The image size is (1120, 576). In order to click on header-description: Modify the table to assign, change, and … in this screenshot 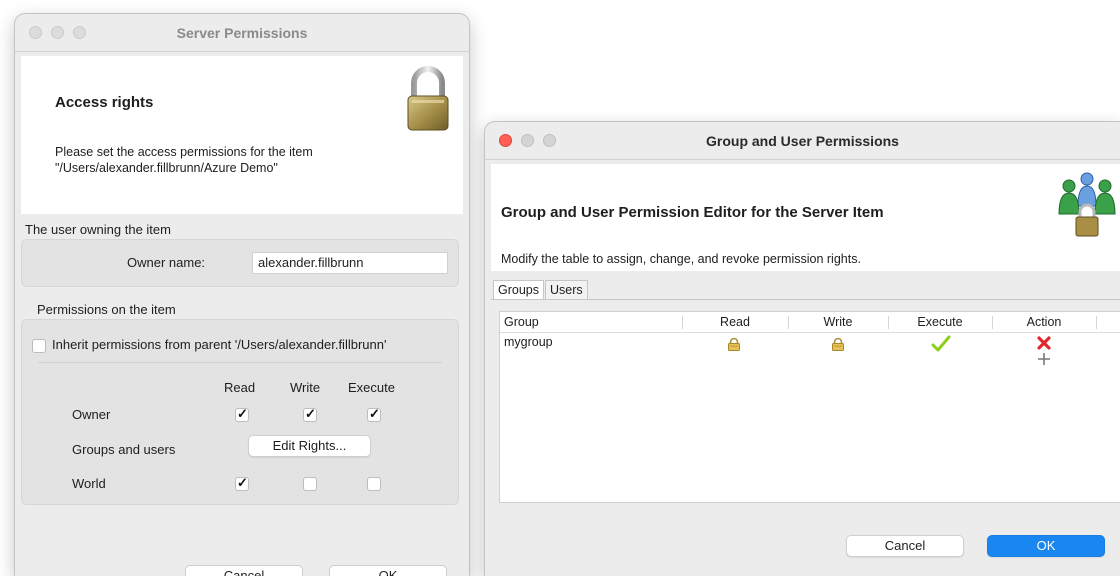, I will do `click(681, 259)`.